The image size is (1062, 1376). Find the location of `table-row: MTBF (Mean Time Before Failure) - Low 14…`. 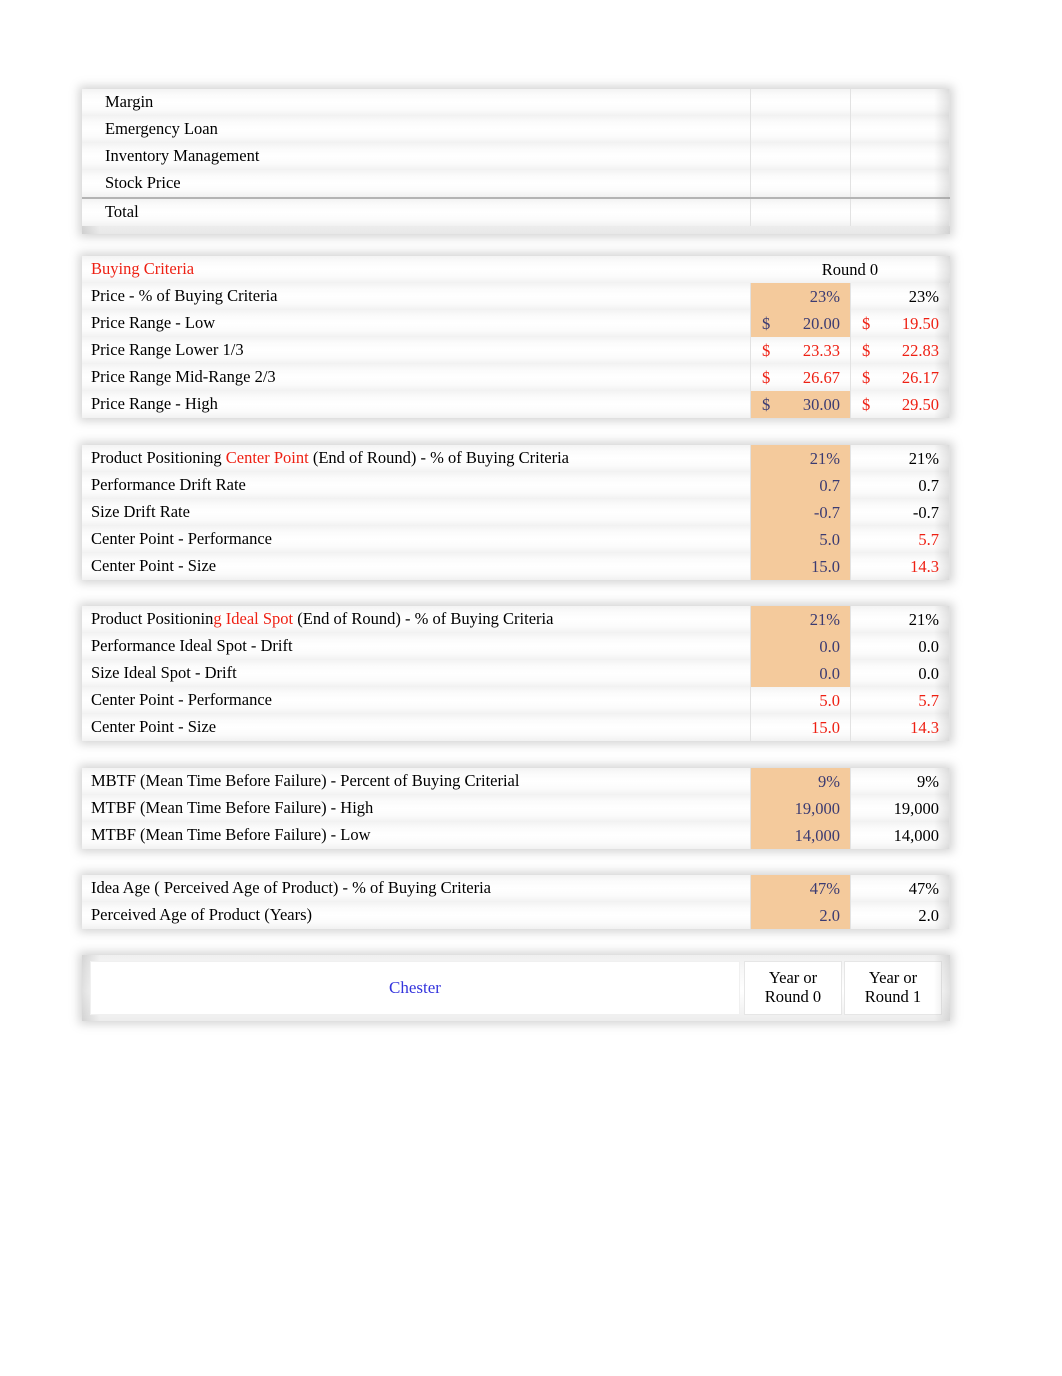

table-row: MTBF (Mean Time Before Failure) - Low 14… is located at coordinates (516, 835).